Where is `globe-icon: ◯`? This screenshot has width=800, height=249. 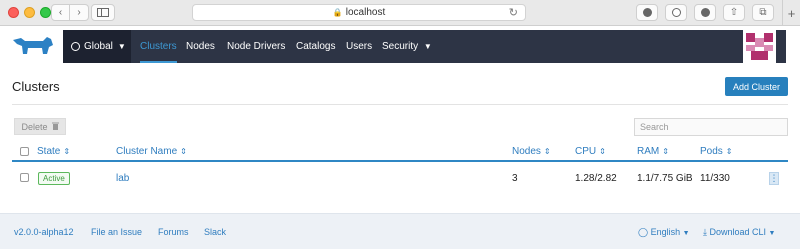
globe-icon: ◯ is located at coordinates (643, 232).